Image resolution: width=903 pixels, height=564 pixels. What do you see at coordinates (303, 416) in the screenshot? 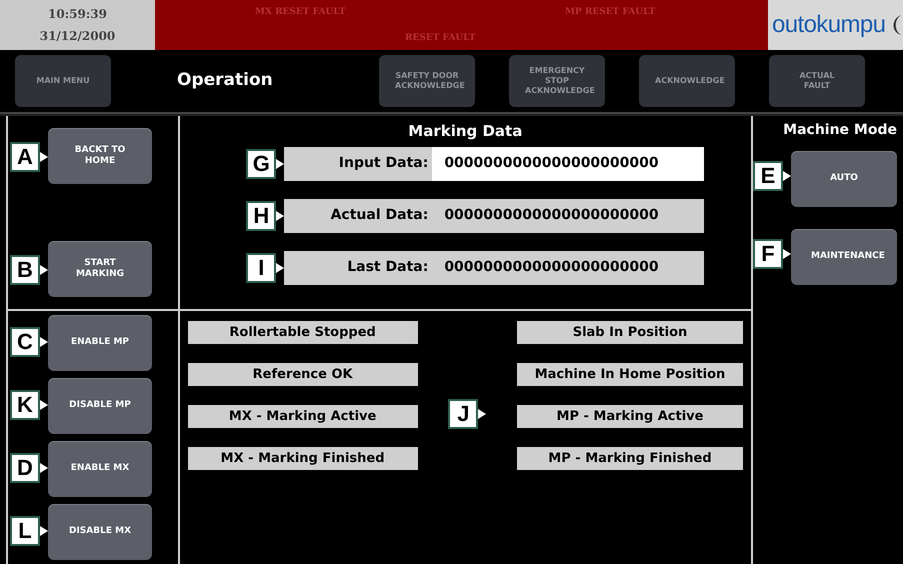
I see `status-indicator: MX - Marking Active` at bounding box center [303, 416].